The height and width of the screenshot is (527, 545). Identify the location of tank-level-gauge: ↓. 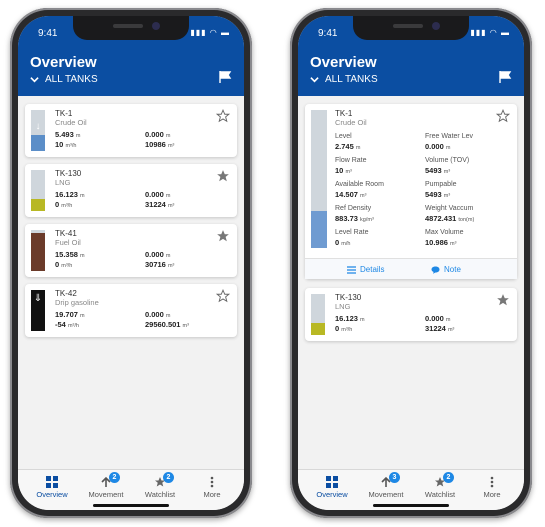
(38, 130).